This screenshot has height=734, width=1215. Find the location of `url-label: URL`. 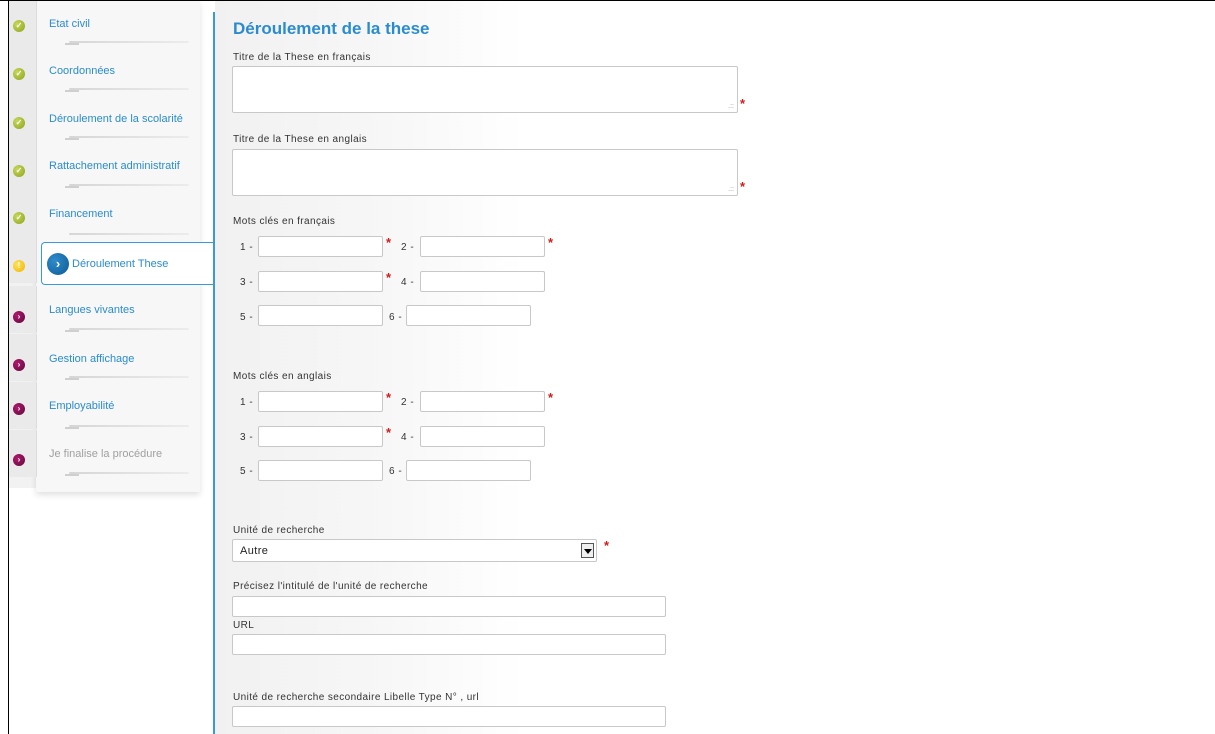

url-label: URL is located at coordinates (244, 625).